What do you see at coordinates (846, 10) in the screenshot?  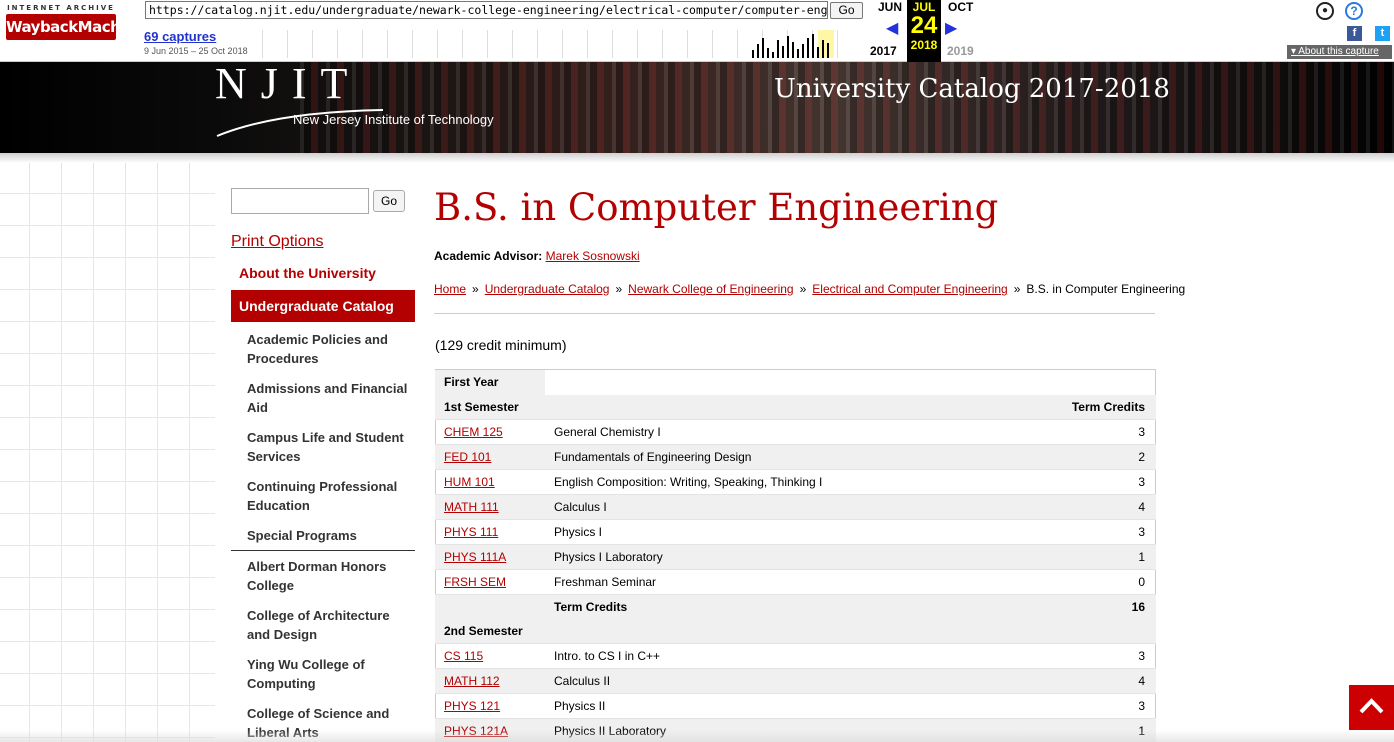 I see `wayback-go-button: Go` at bounding box center [846, 10].